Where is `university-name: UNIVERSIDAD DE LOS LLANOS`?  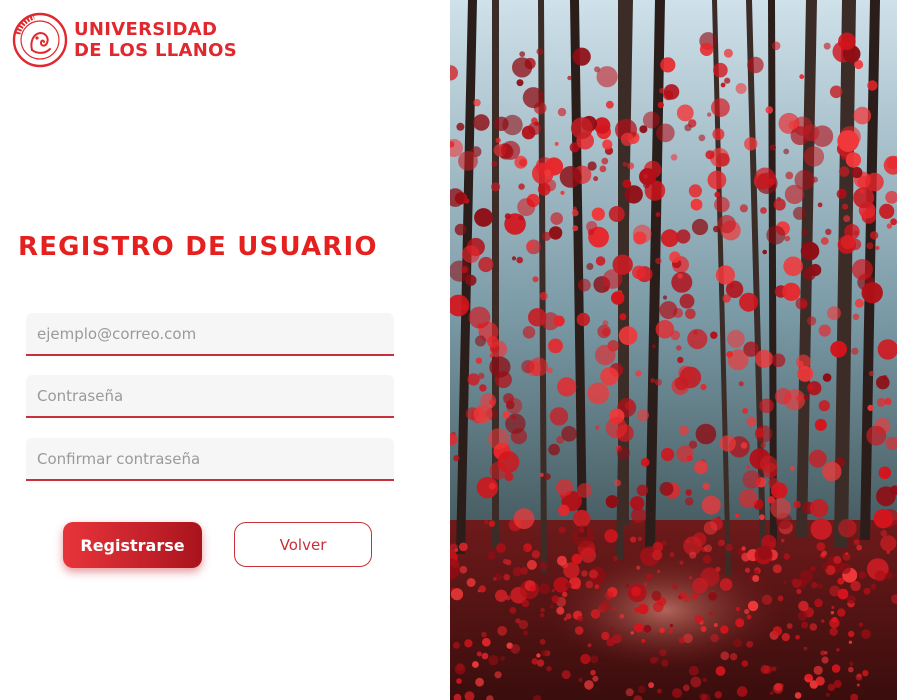
university-name: UNIVERSIDAD DE LOS LLANOS is located at coordinates (155, 40).